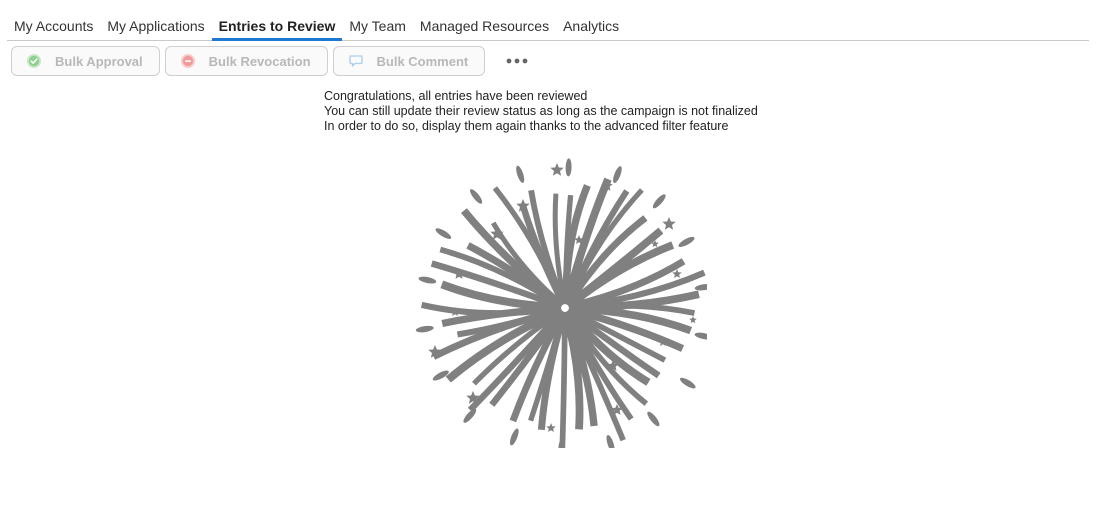 The height and width of the screenshot is (525, 1096). What do you see at coordinates (99, 61) in the screenshot?
I see `bulk-approval-label: Bulk Approval` at bounding box center [99, 61].